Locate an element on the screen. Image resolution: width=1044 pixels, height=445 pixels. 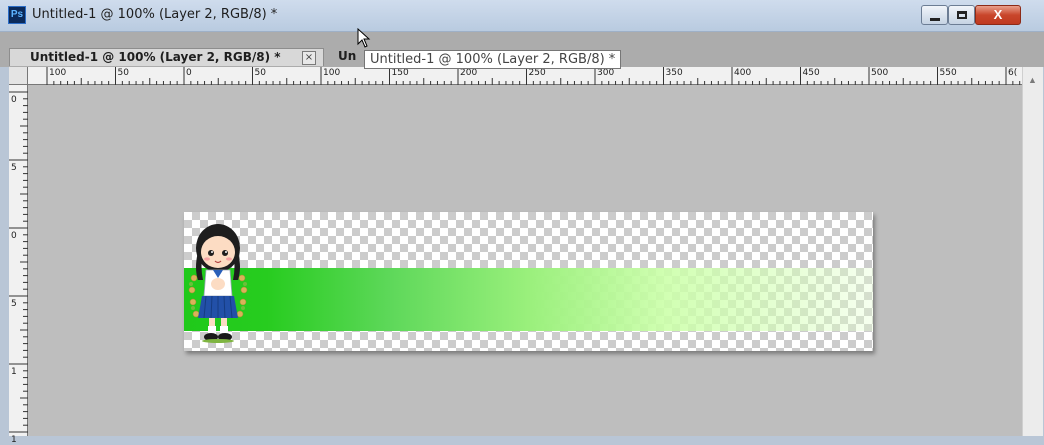
close-window-button: X is located at coordinates (998, 15).